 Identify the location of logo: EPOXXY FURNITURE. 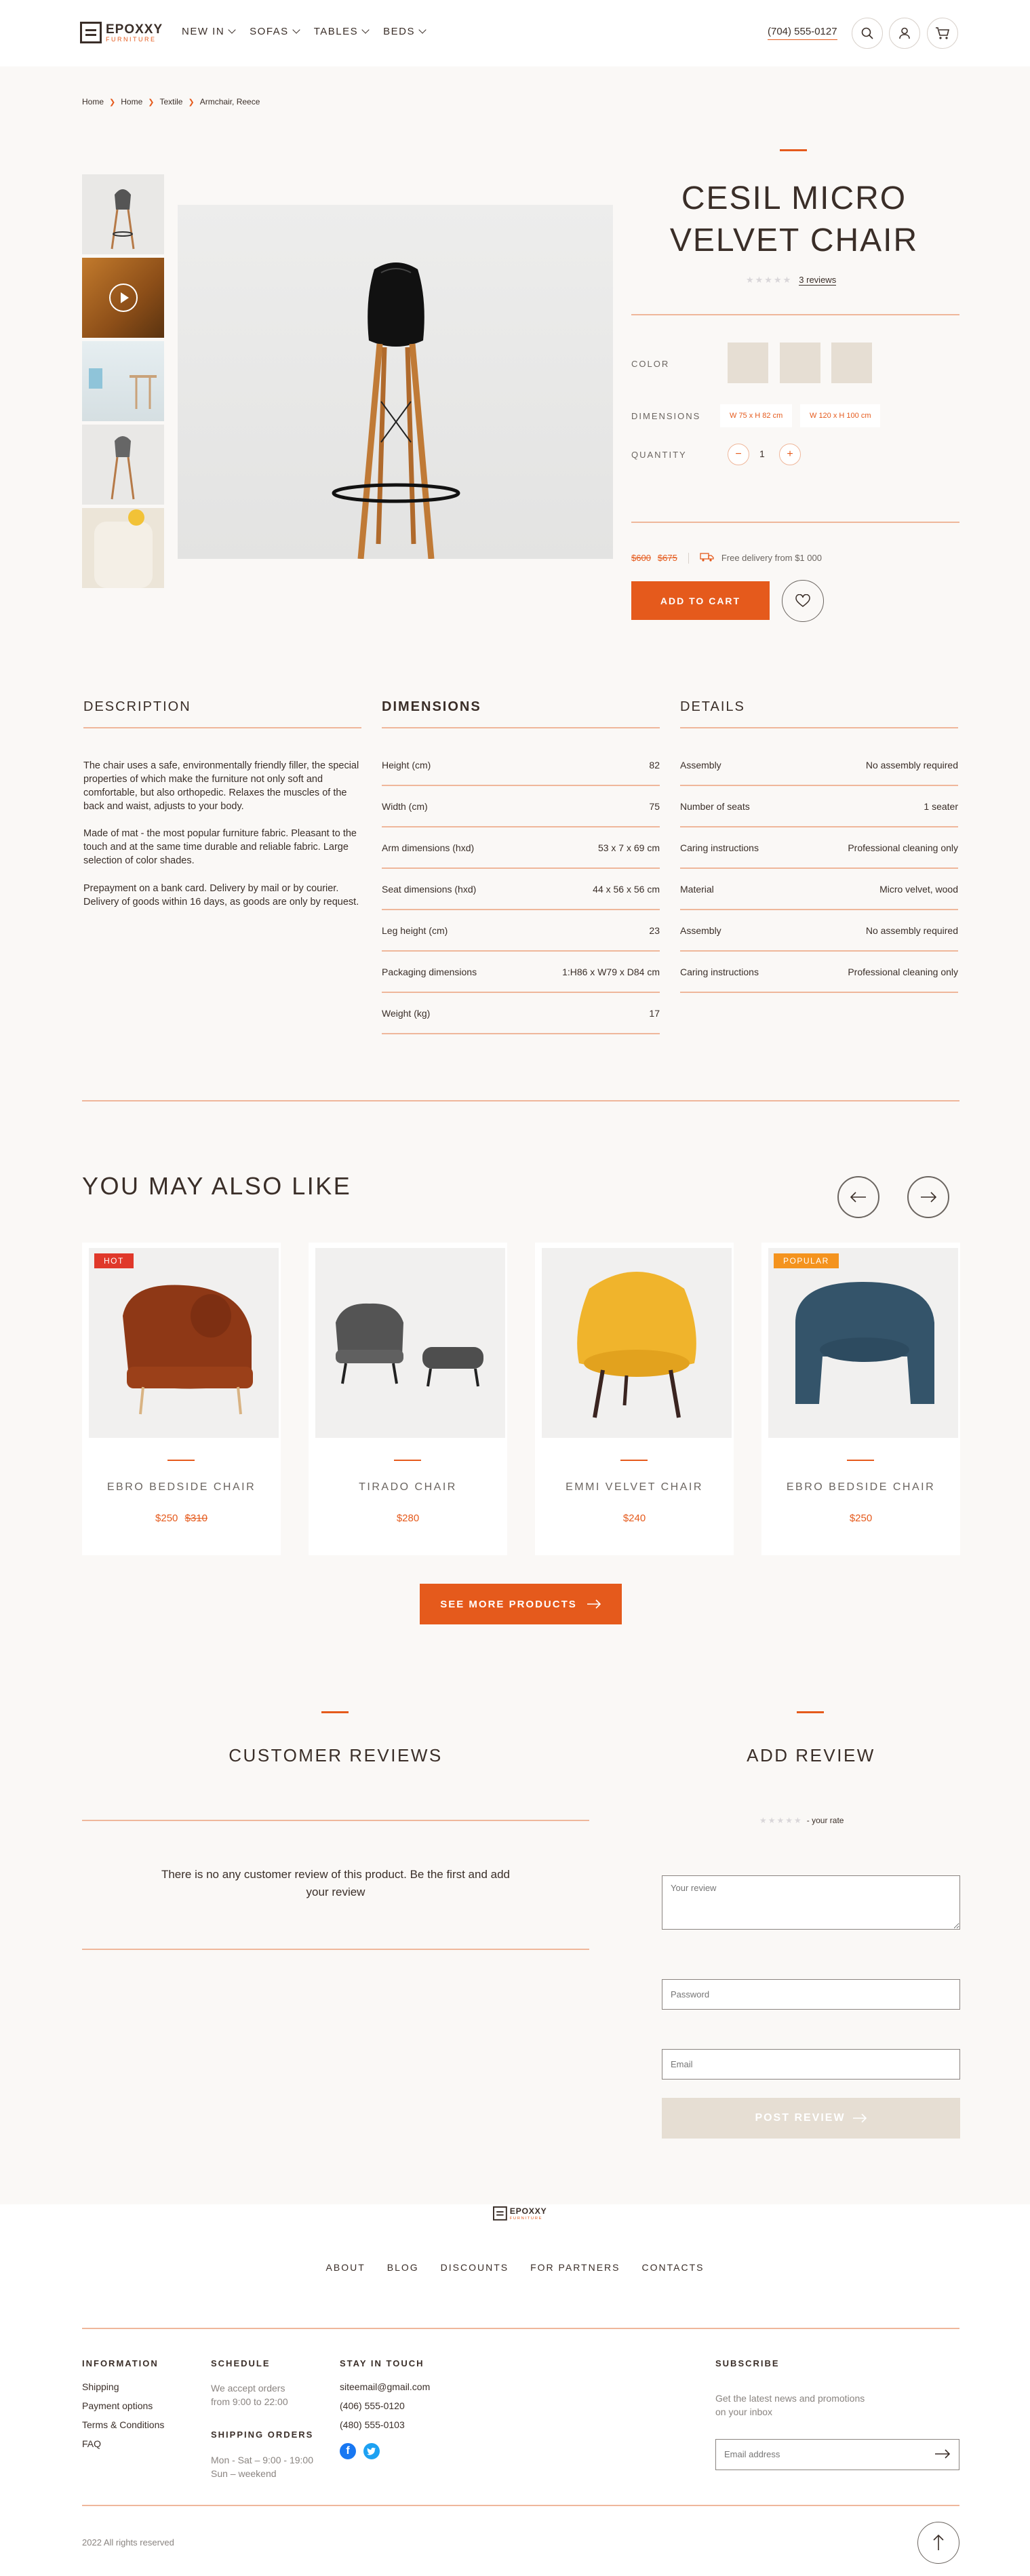
(121, 32).